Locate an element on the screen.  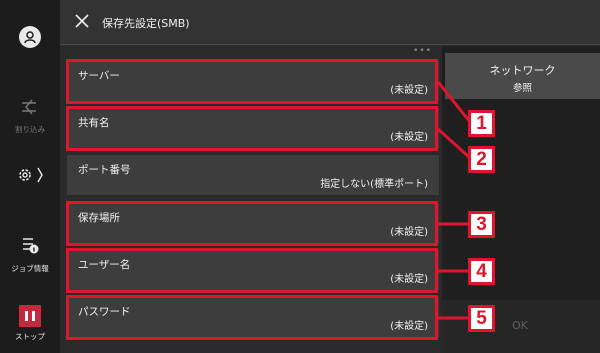
stop-button: ストップ is located at coordinates (30, 323).